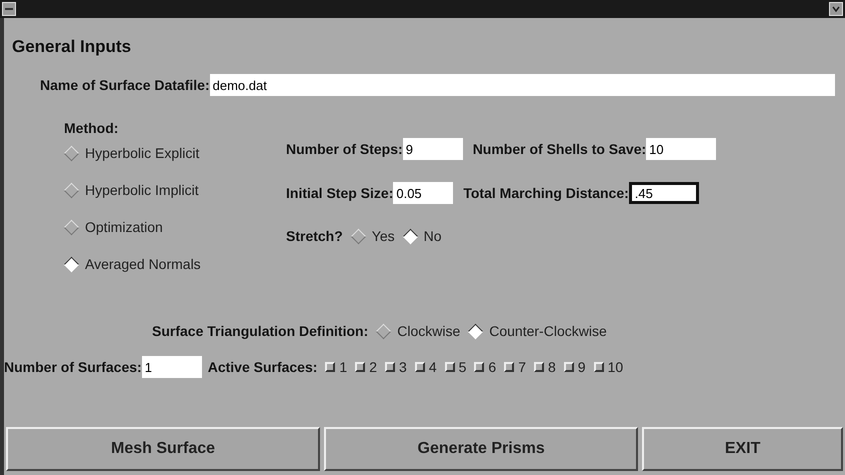 The width and height of the screenshot is (845, 475). What do you see at coordinates (336, 367) in the screenshot?
I see `checkbox-option: 1` at bounding box center [336, 367].